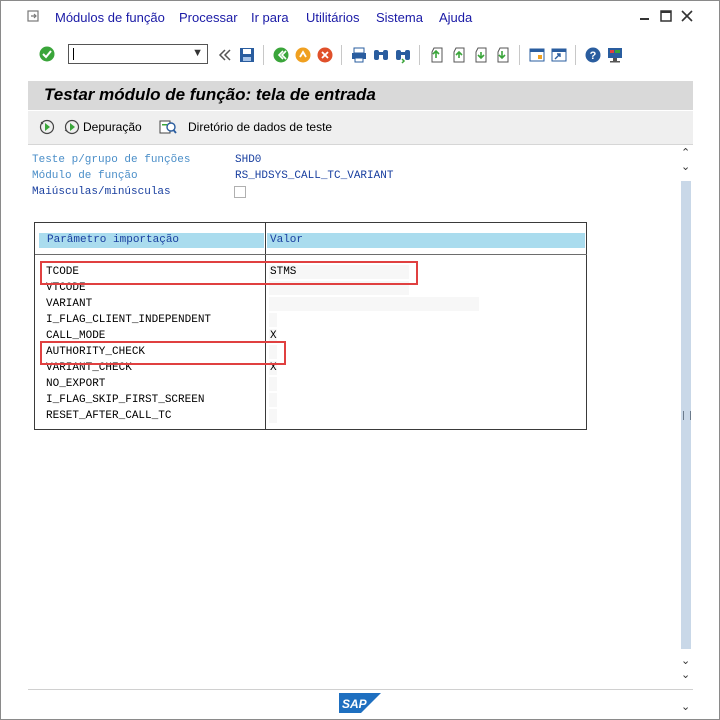 Image resolution: width=720 pixels, height=720 pixels. What do you see at coordinates (73, 54) in the screenshot?
I see `text-caret` at bounding box center [73, 54].